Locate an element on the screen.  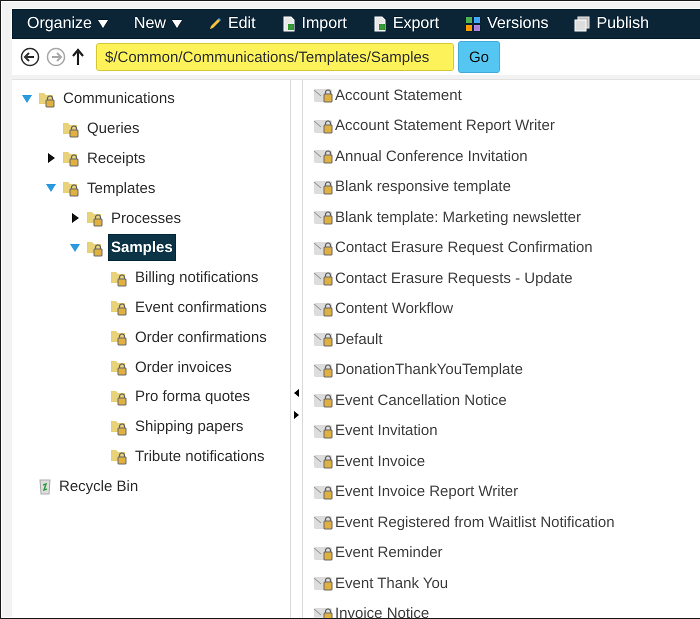
tree-item: Billing notifications is located at coordinates (197, 278).